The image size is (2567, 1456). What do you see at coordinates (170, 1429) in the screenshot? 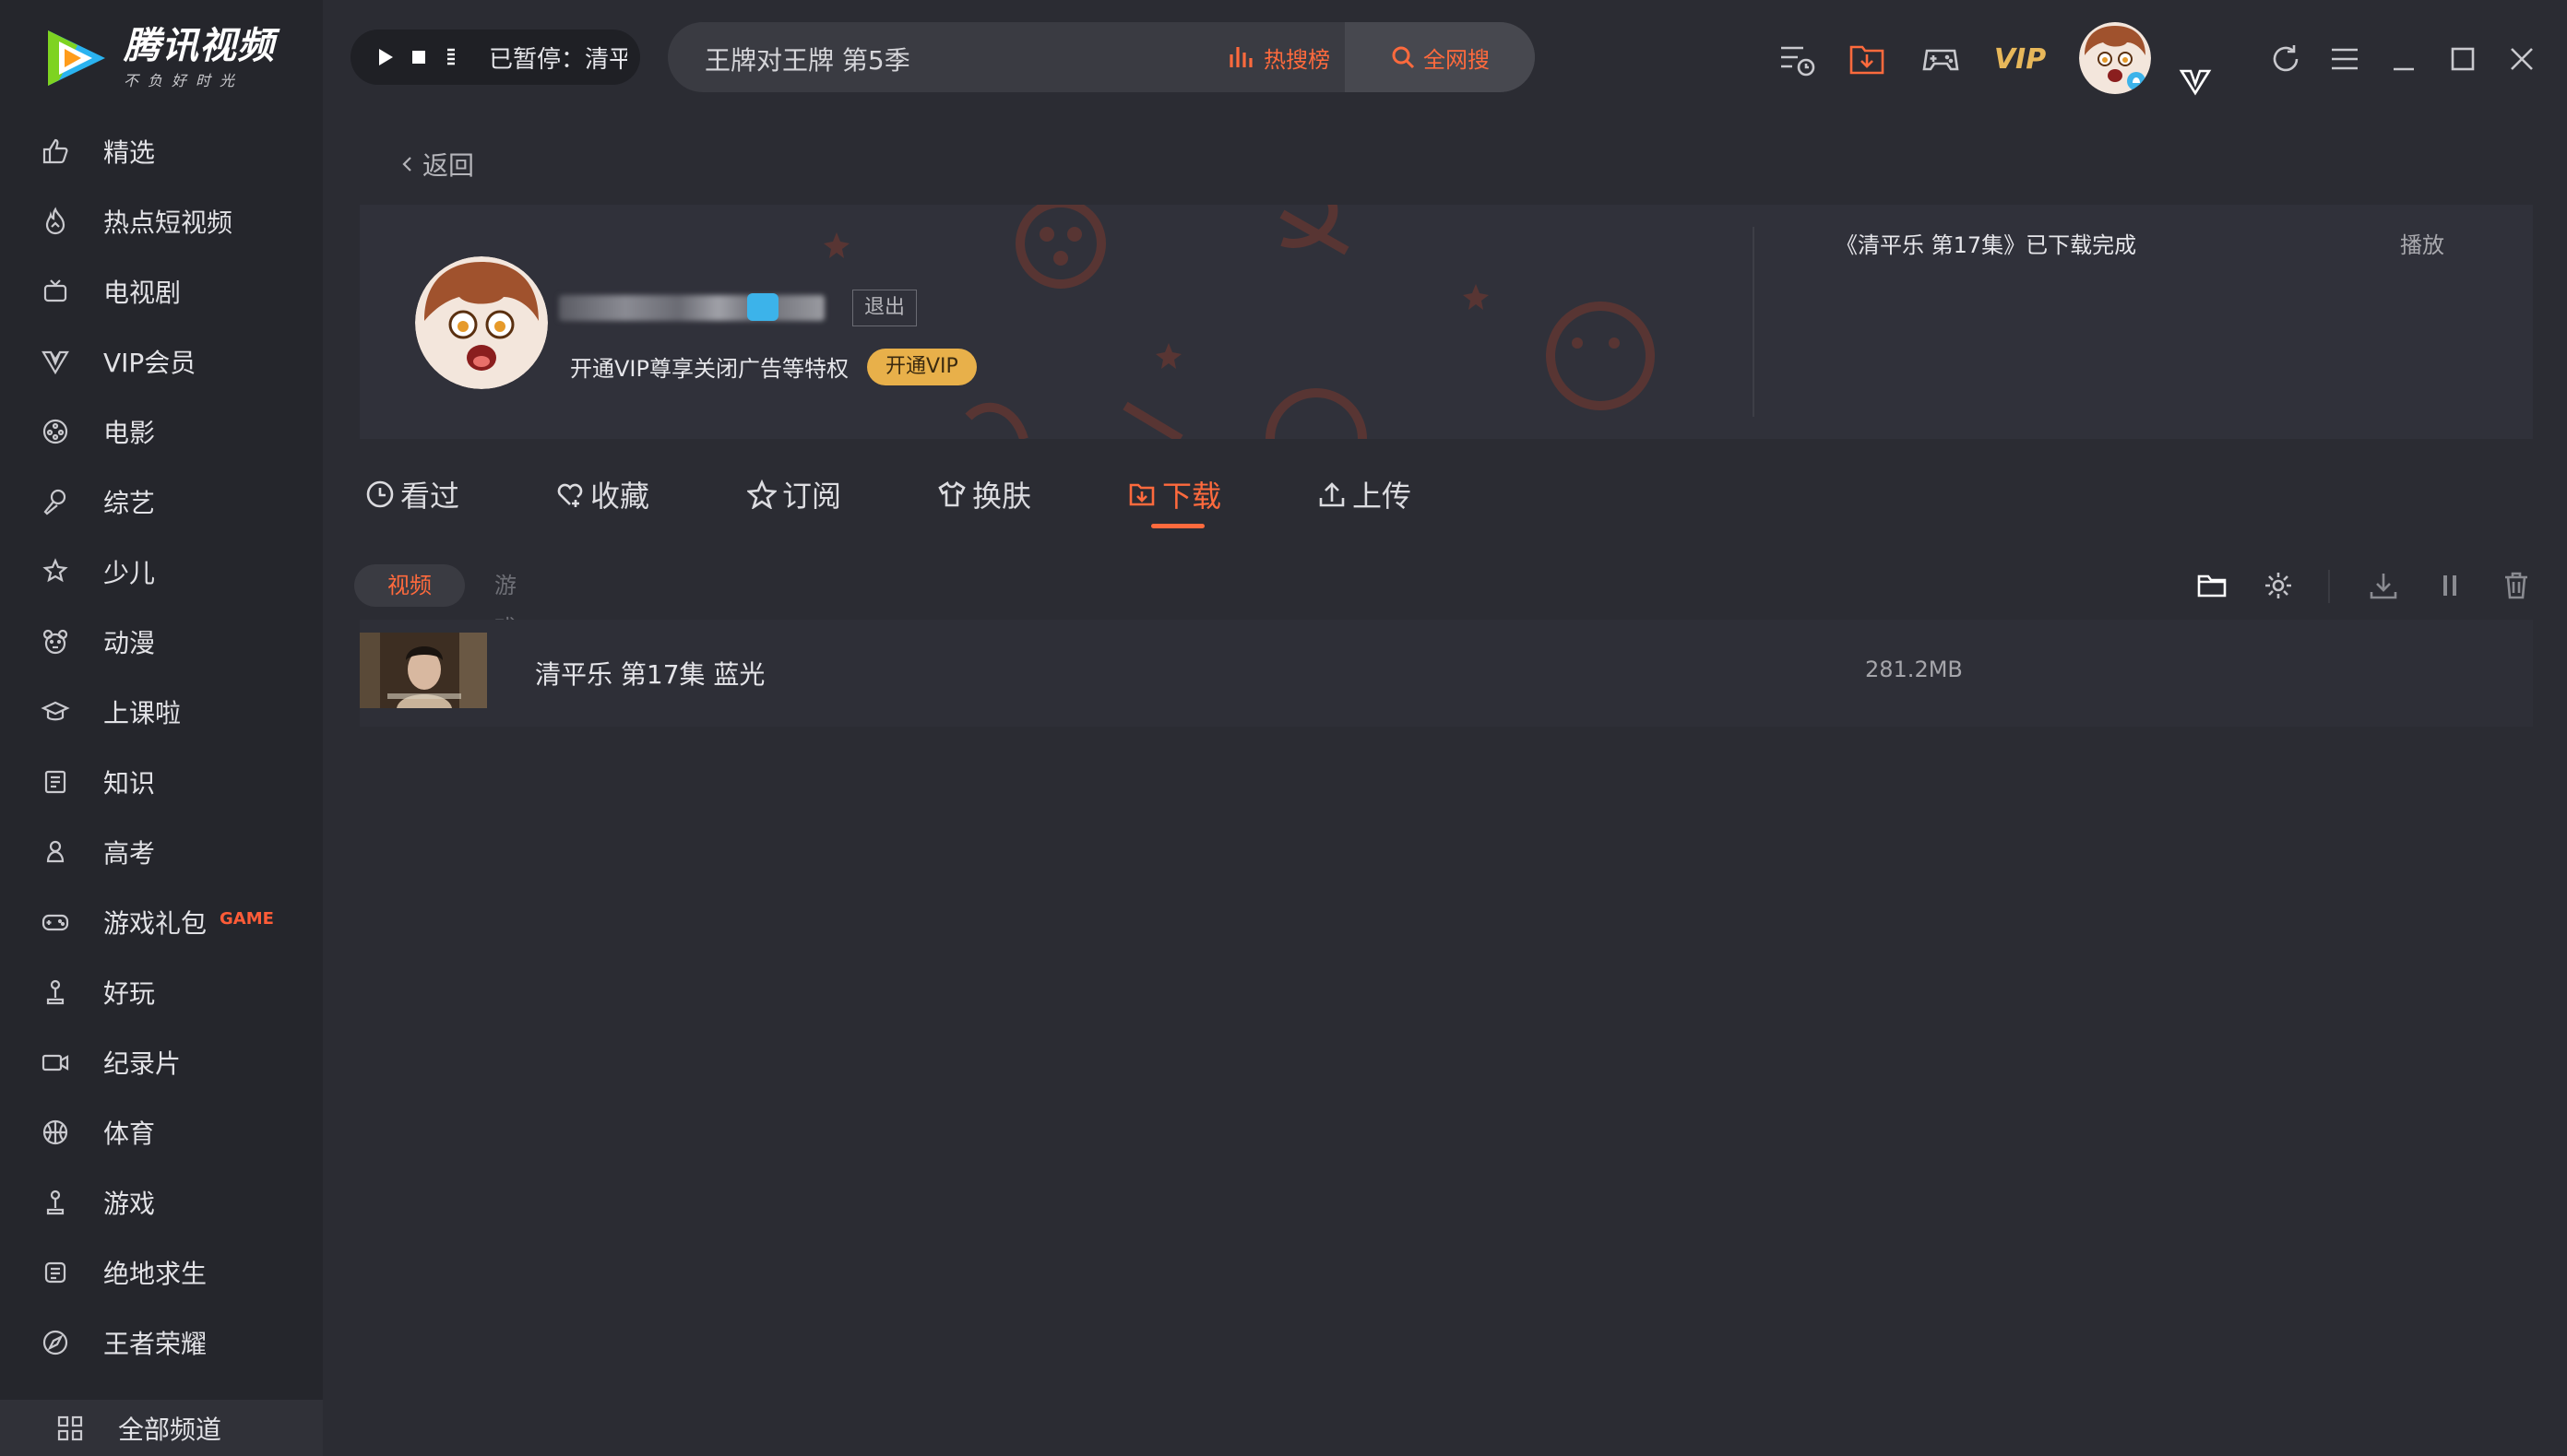
I see `all-channels-label: 全部频道` at bounding box center [170, 1429].